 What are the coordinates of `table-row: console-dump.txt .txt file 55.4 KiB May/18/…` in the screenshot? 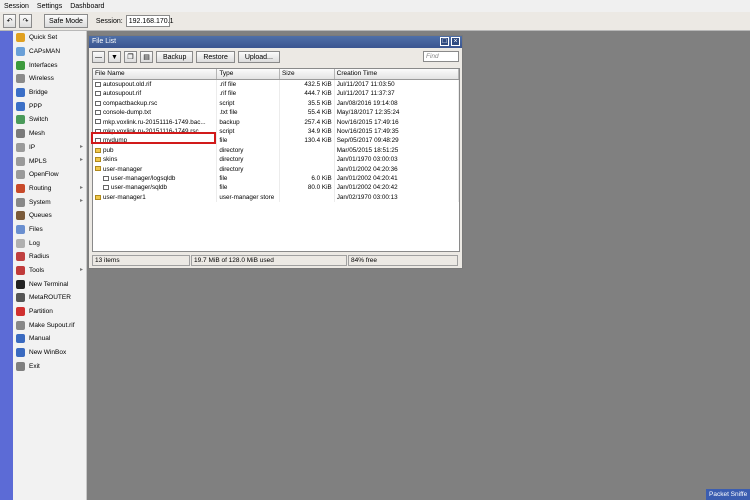 It's located at (276, 113).